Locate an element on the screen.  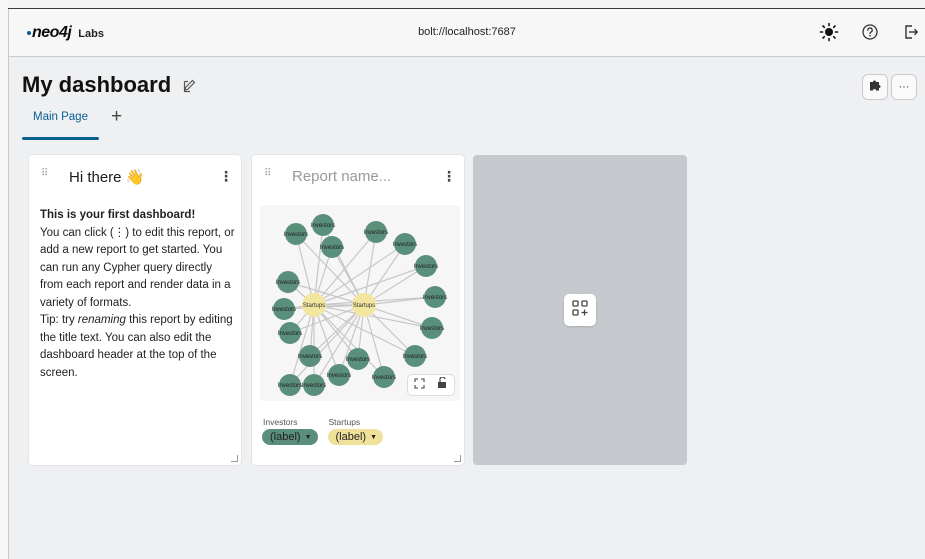
add-report-icon is located at coordinates (580, 310).